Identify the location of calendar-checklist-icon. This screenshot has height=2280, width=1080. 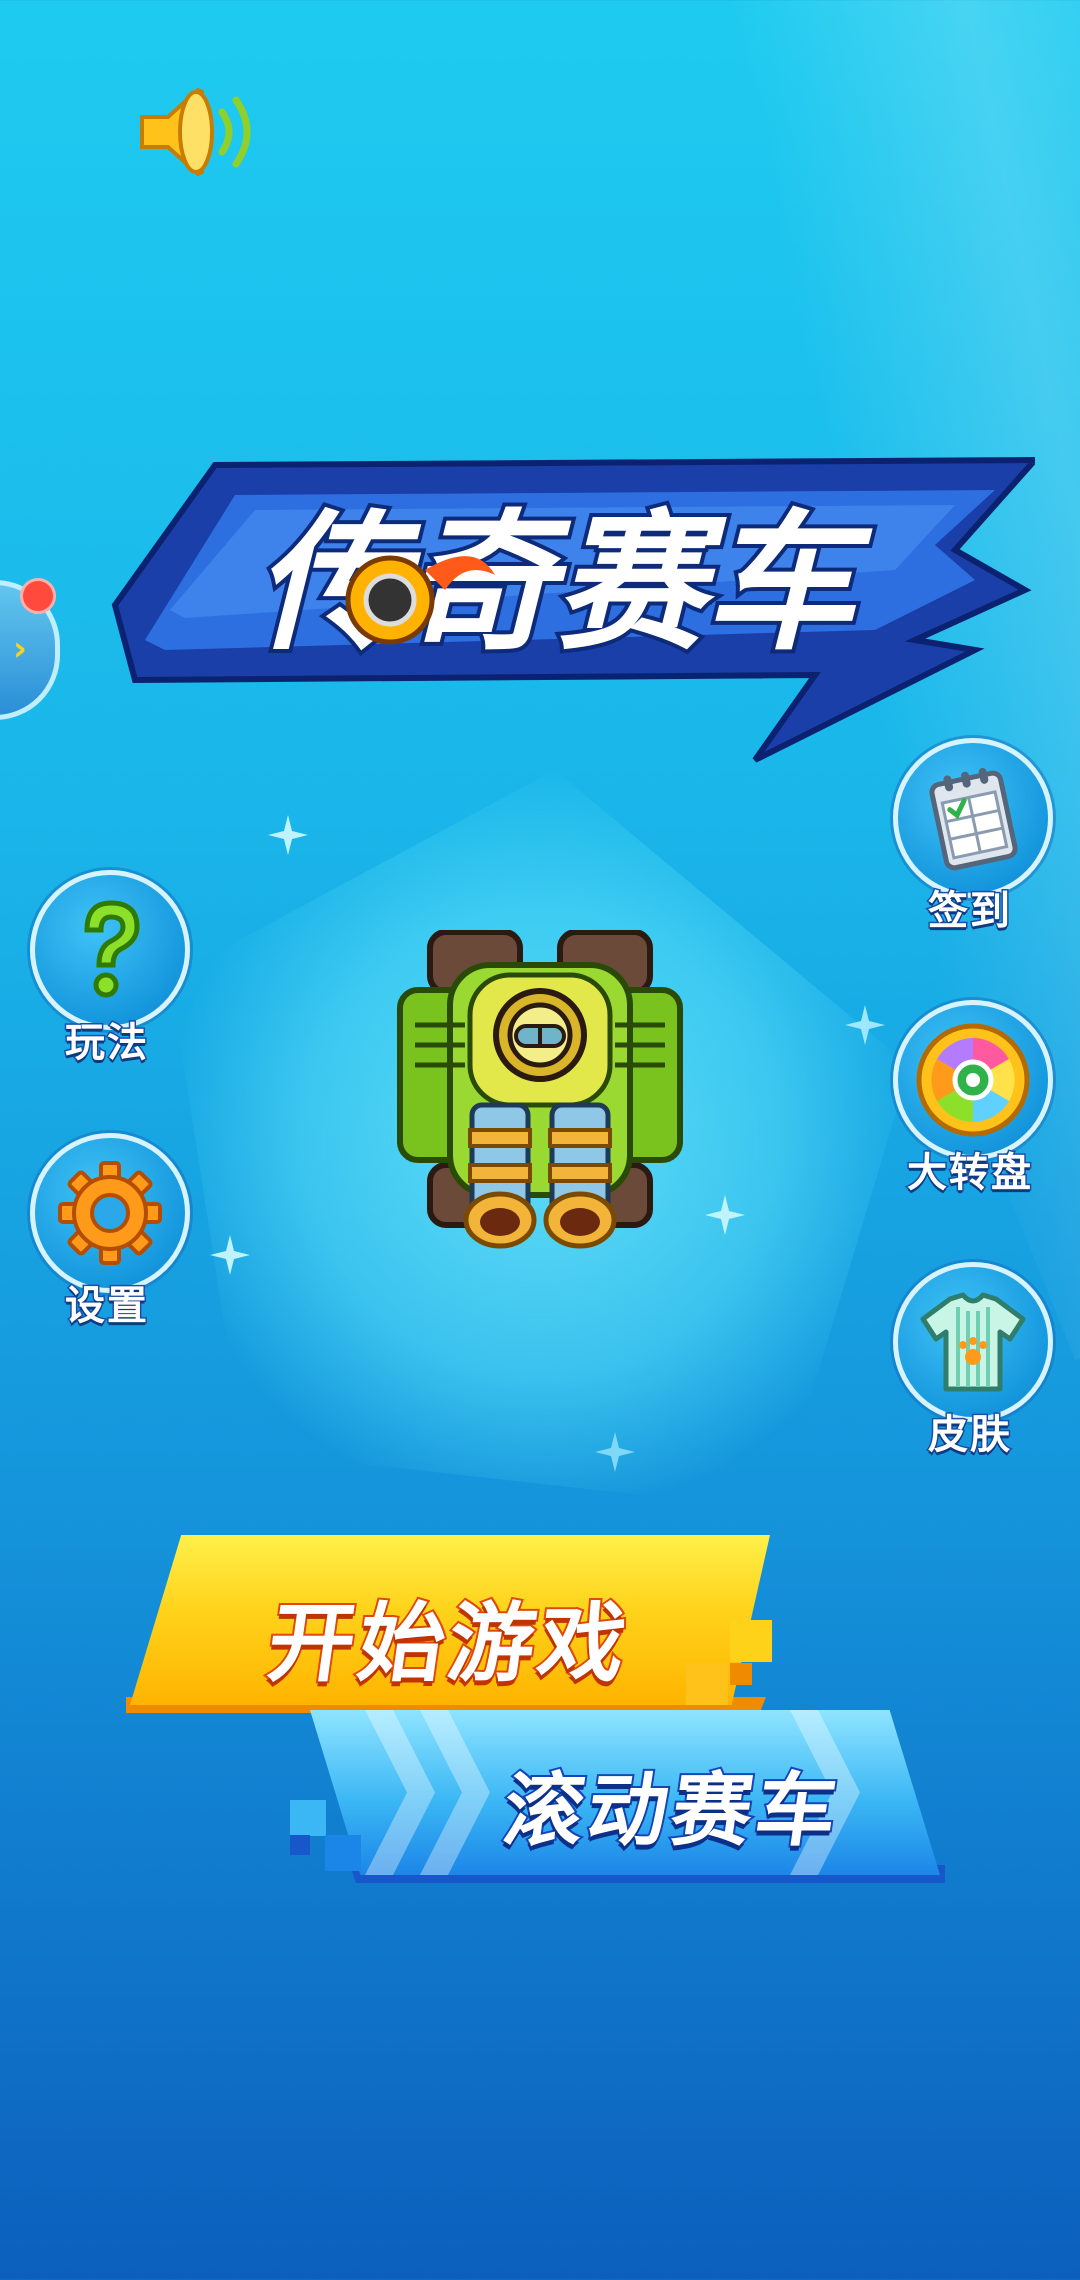
(973, 819).